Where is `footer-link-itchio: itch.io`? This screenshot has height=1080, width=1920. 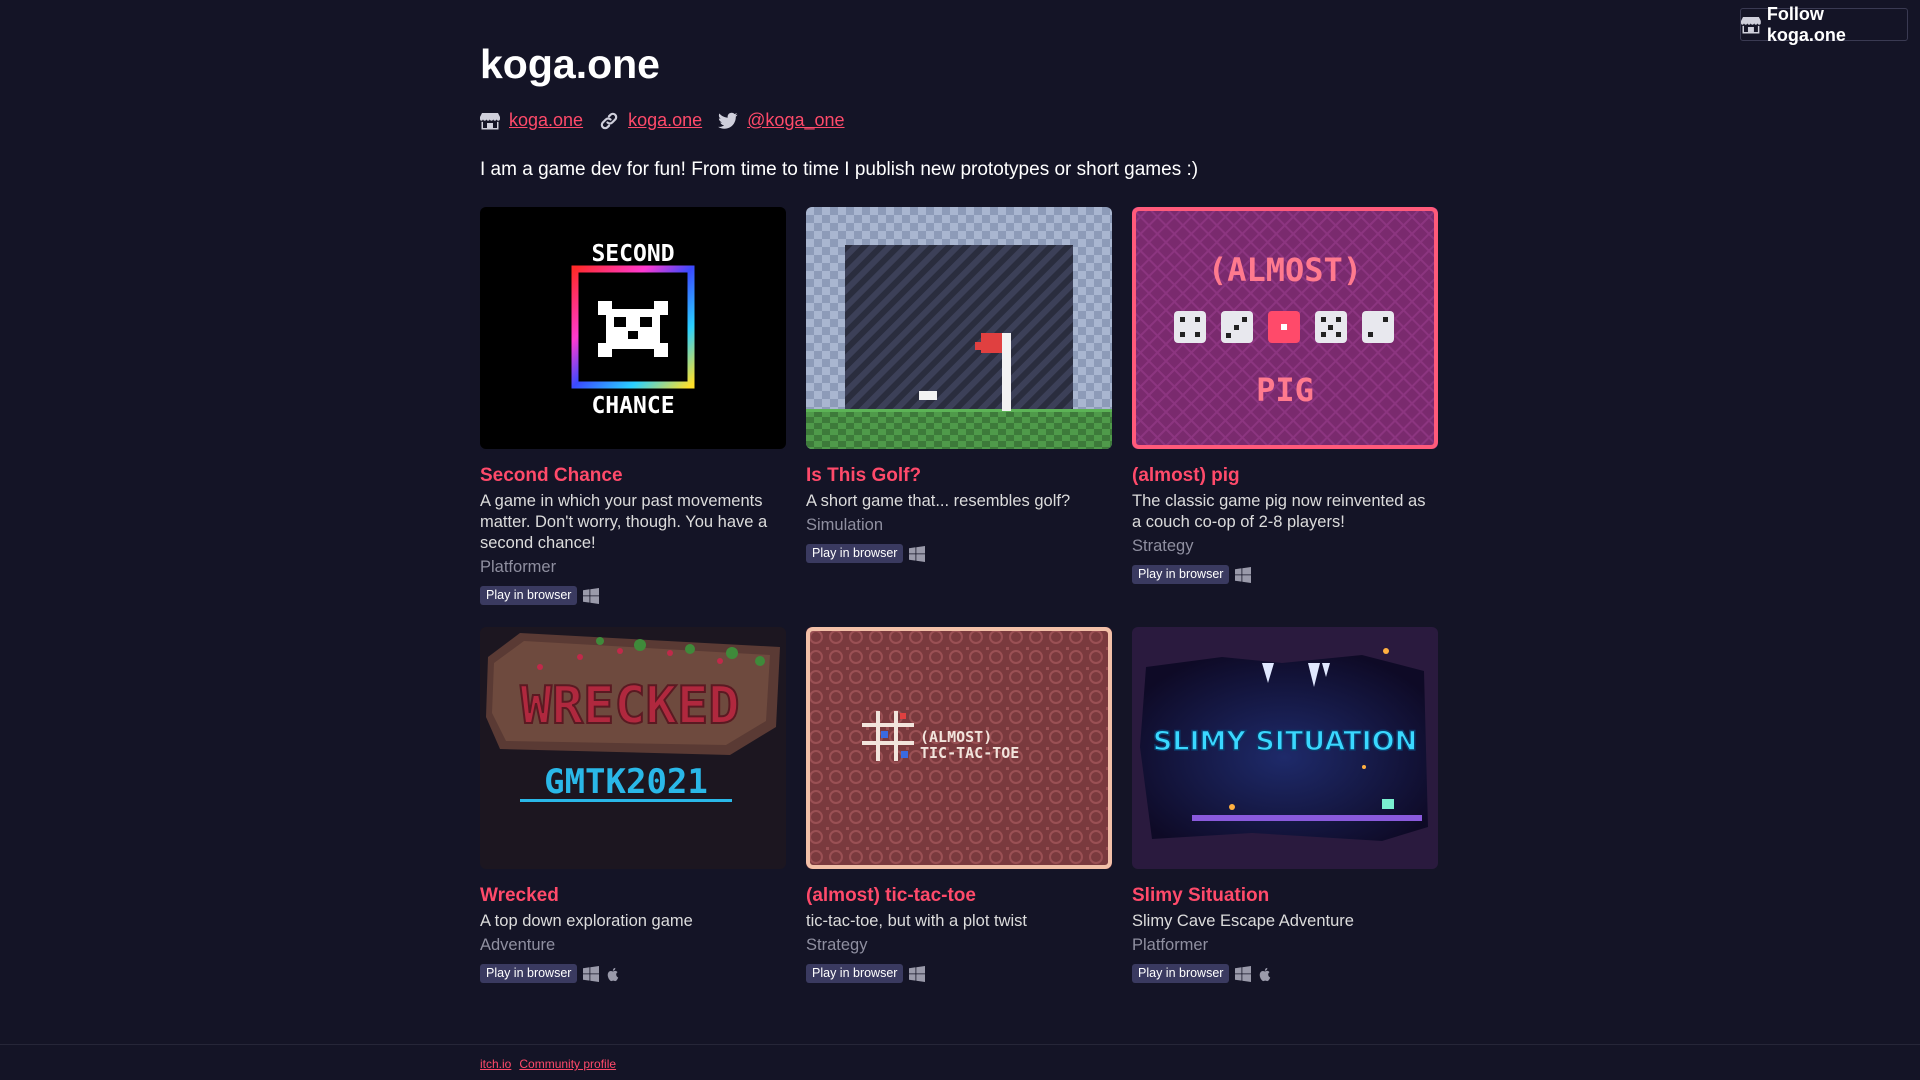 footer-link-itchio: itch.io is located at coordinates (495, 1064).